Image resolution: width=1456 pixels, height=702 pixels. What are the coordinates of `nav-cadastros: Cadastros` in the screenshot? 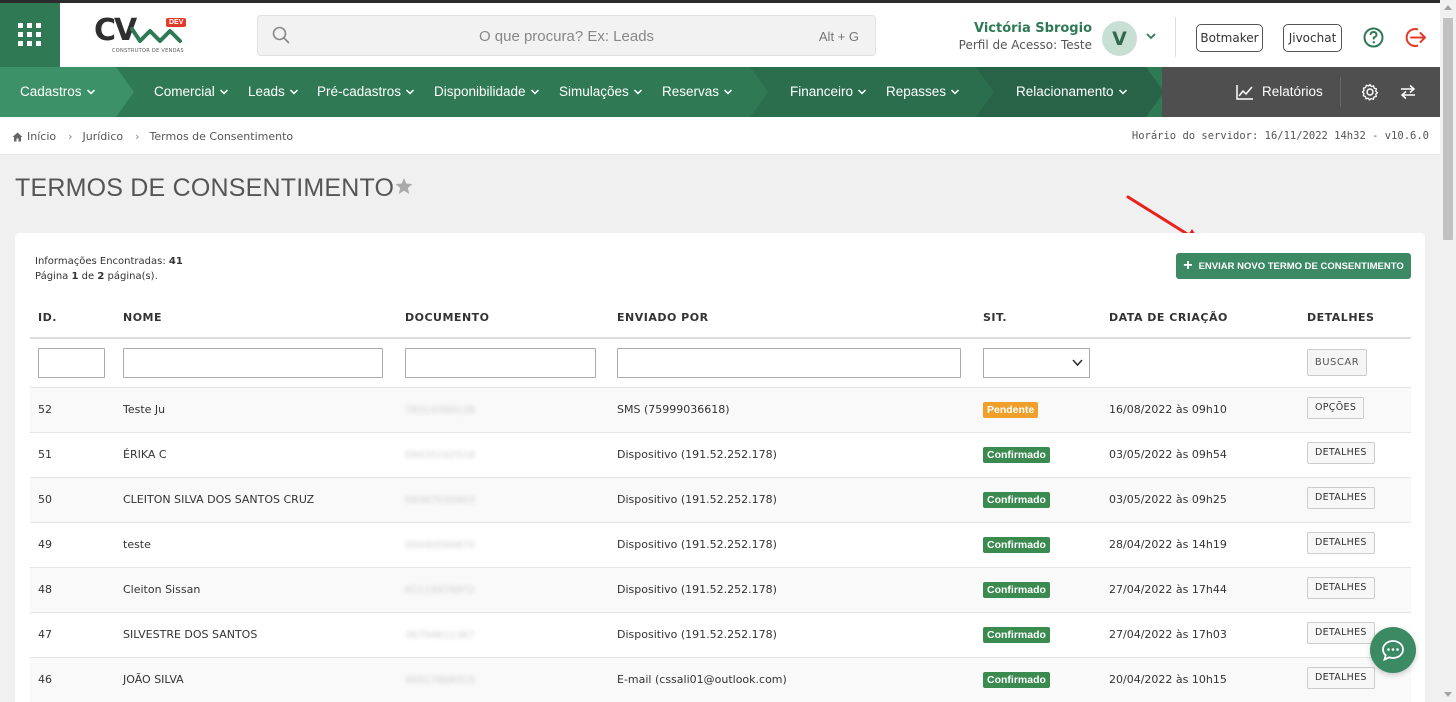 It's located at (58, 92).